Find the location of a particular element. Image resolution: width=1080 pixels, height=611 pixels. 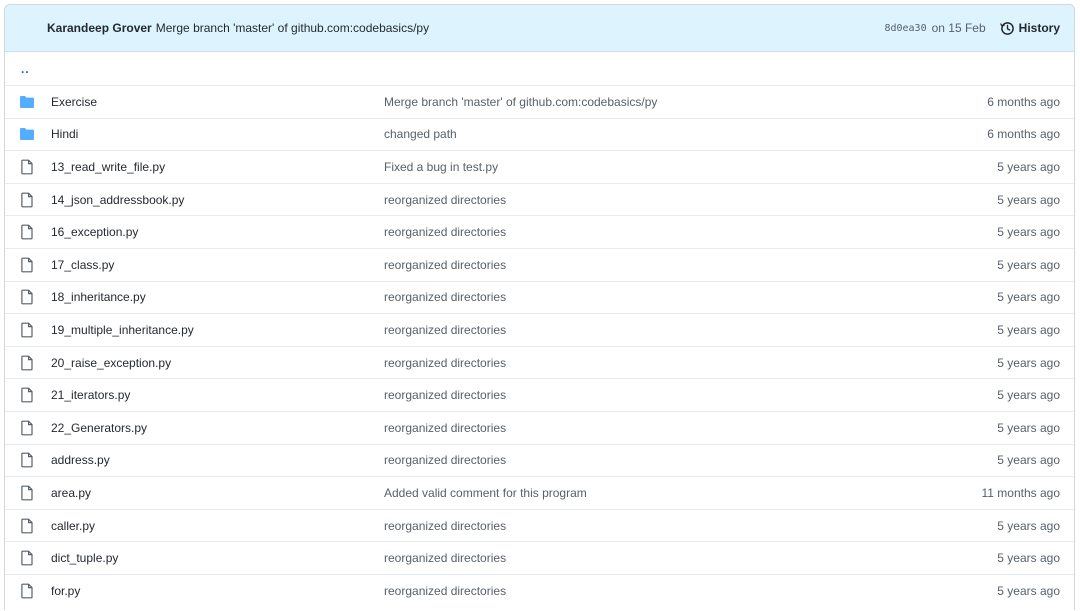

commit-meta: 8d0ea30 on 15 Feb History is located at coordinates (972, 28).